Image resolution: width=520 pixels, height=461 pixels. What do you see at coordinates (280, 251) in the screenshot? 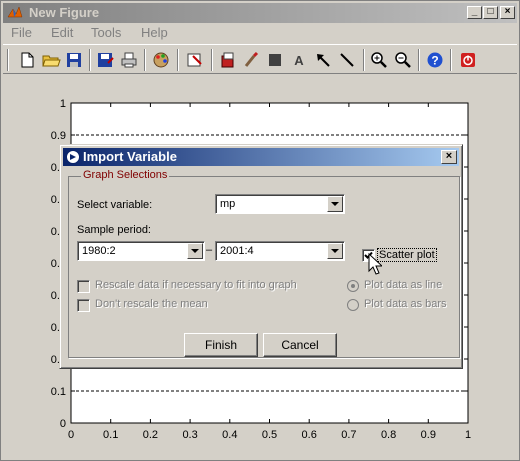
I see `period-end-select: 2001:4` at bounding box center [280, 251].